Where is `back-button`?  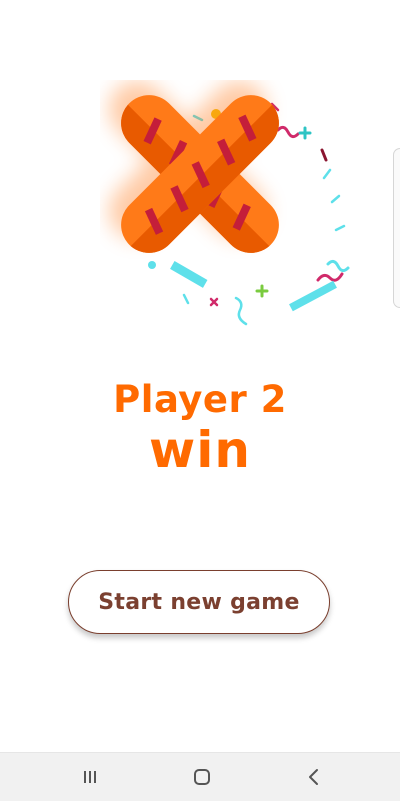
back-button is located at coordinates (314, 777).